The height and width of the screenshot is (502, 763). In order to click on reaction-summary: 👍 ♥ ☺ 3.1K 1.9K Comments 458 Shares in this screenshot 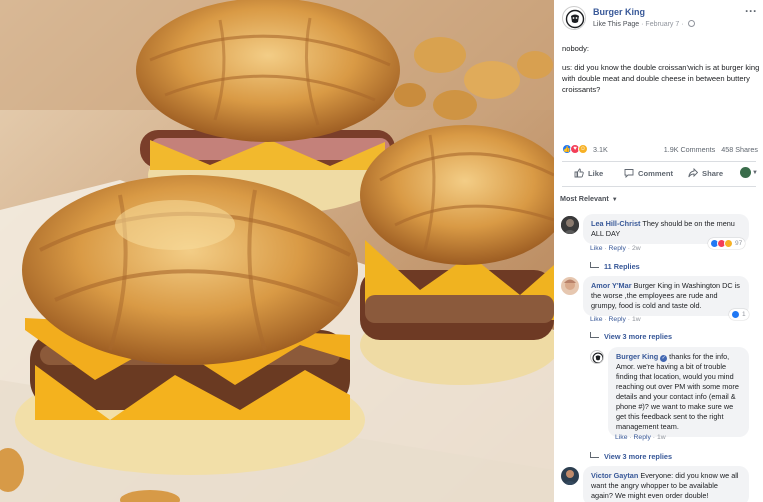, I will do `click(660, 150)`.